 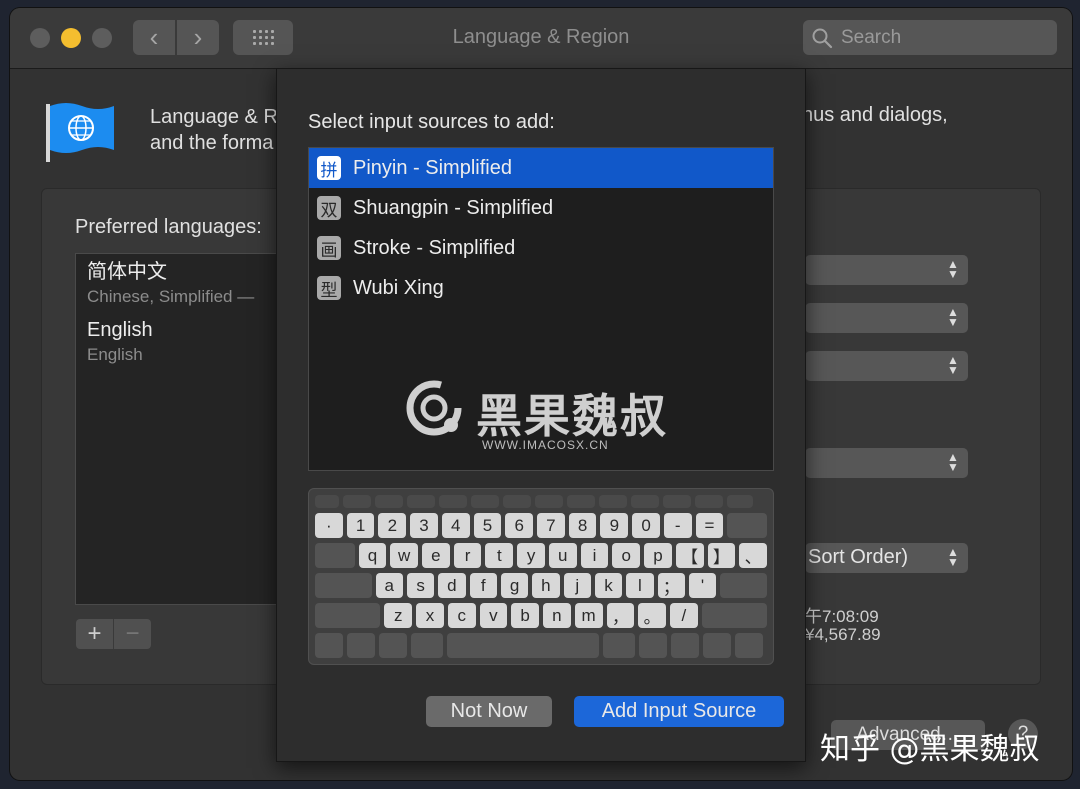 What do you see at coordinates (467, 555) in the screenshot?
I see `keyboard-key: r` at bounding box center [467, 555].